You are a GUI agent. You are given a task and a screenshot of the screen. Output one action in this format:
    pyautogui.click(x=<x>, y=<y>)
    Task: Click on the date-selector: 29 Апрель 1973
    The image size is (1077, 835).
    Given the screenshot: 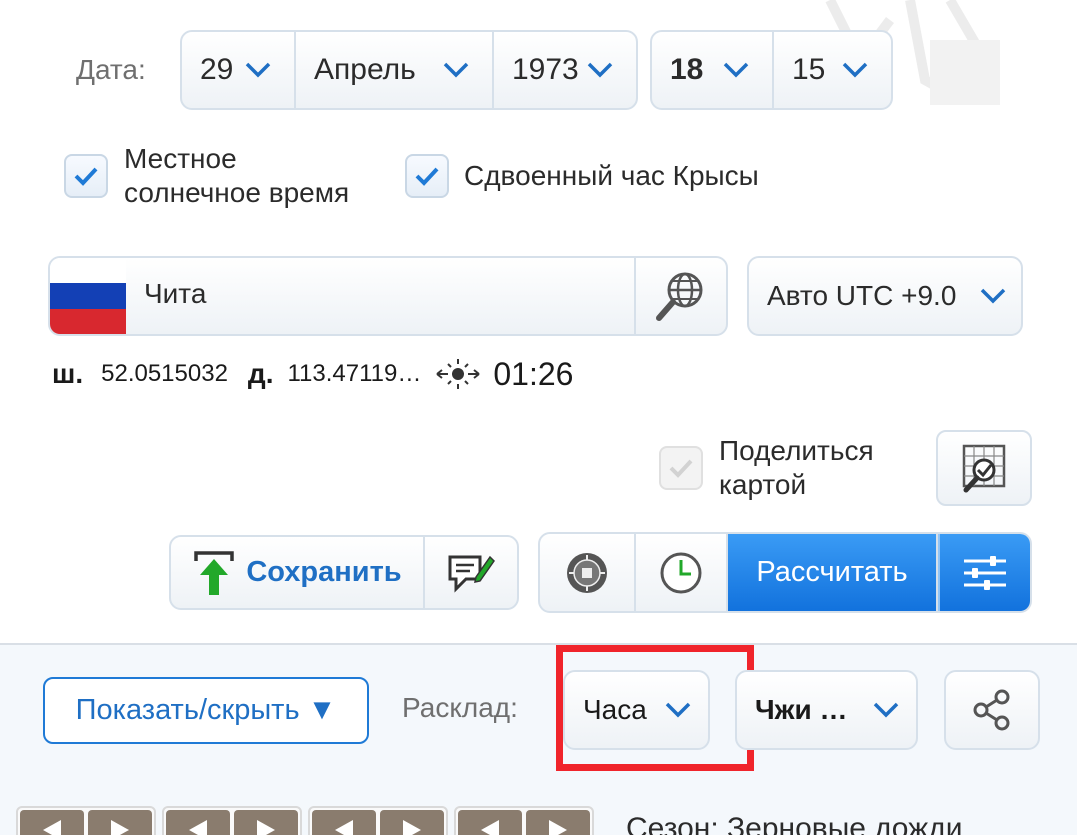 What is the action you would take?
    pyautogui.click(x=409, y=70)
    